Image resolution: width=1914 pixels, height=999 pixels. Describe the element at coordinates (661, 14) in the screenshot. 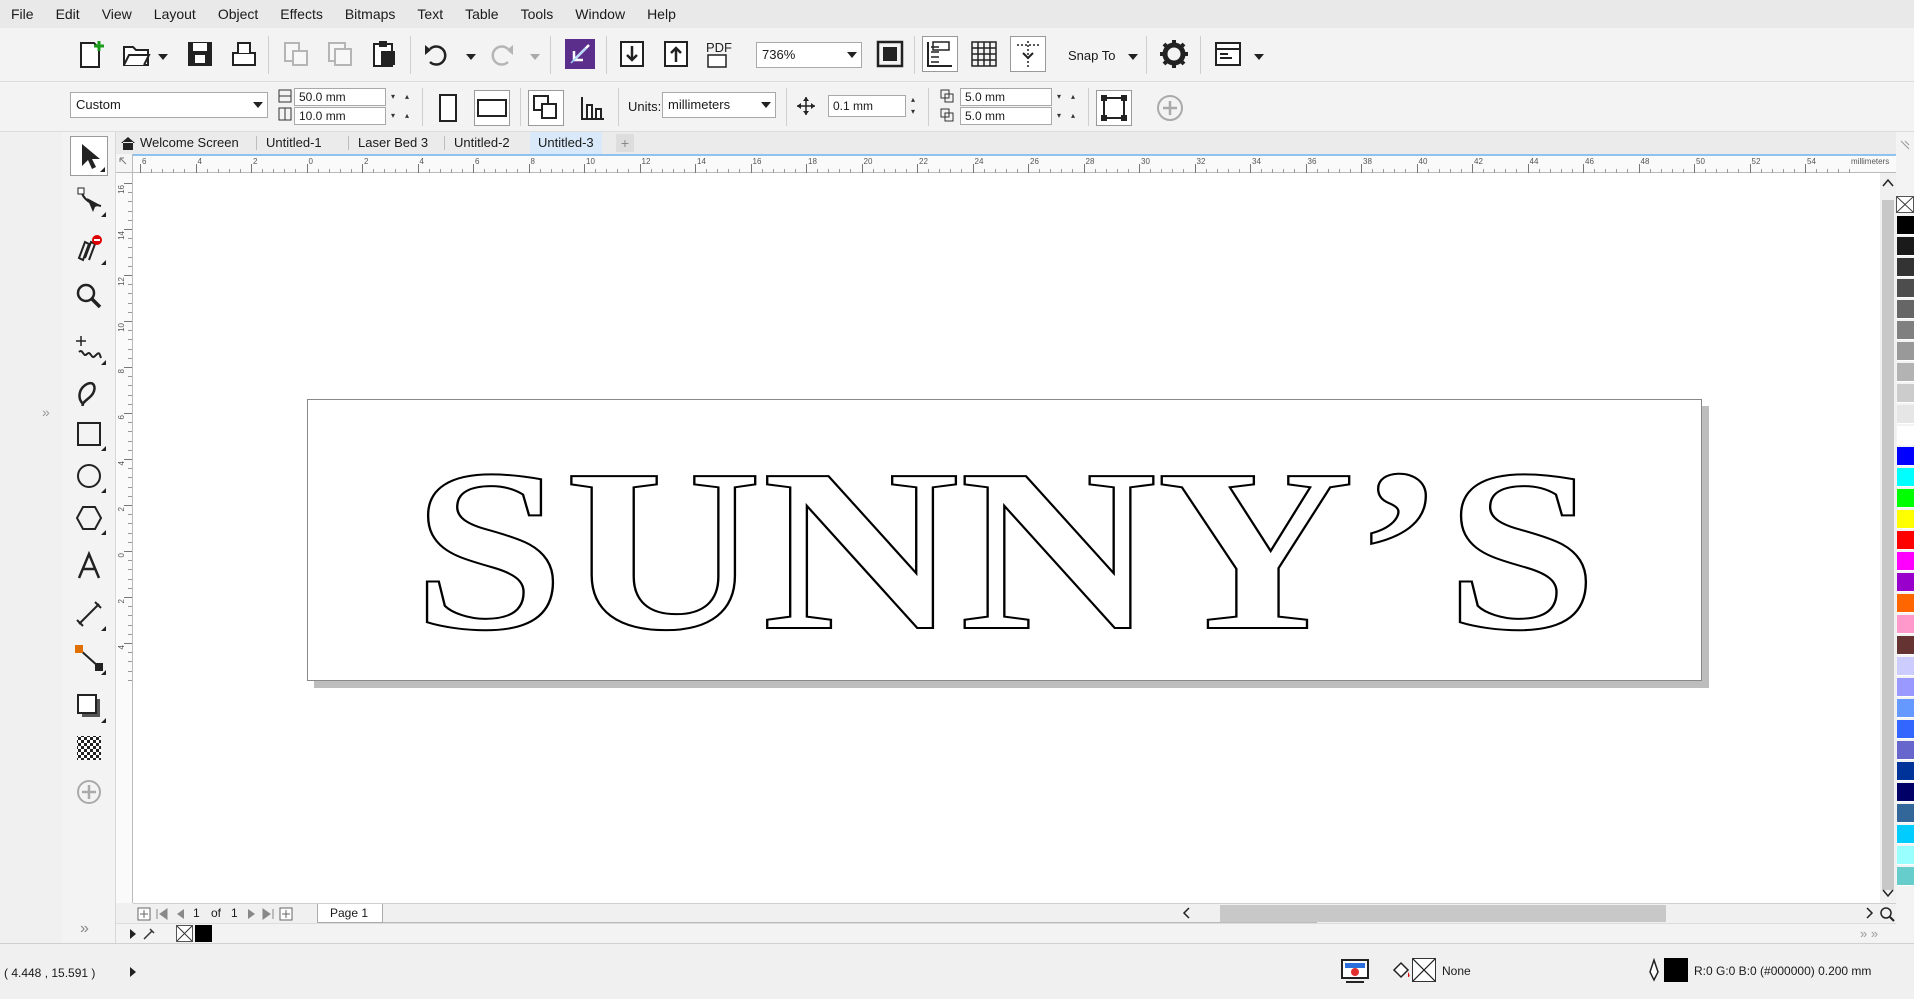

I see `menu-help: Help` at that location.